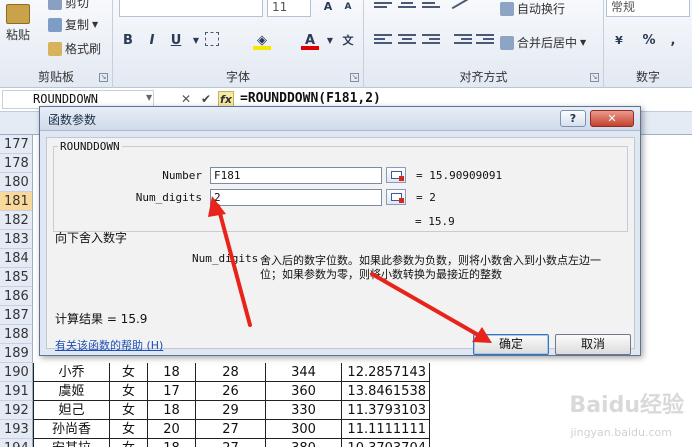 This screenshot has width=692, height=447. I want to click on annotation-arrow-to-num-digits, so click(230, 261).